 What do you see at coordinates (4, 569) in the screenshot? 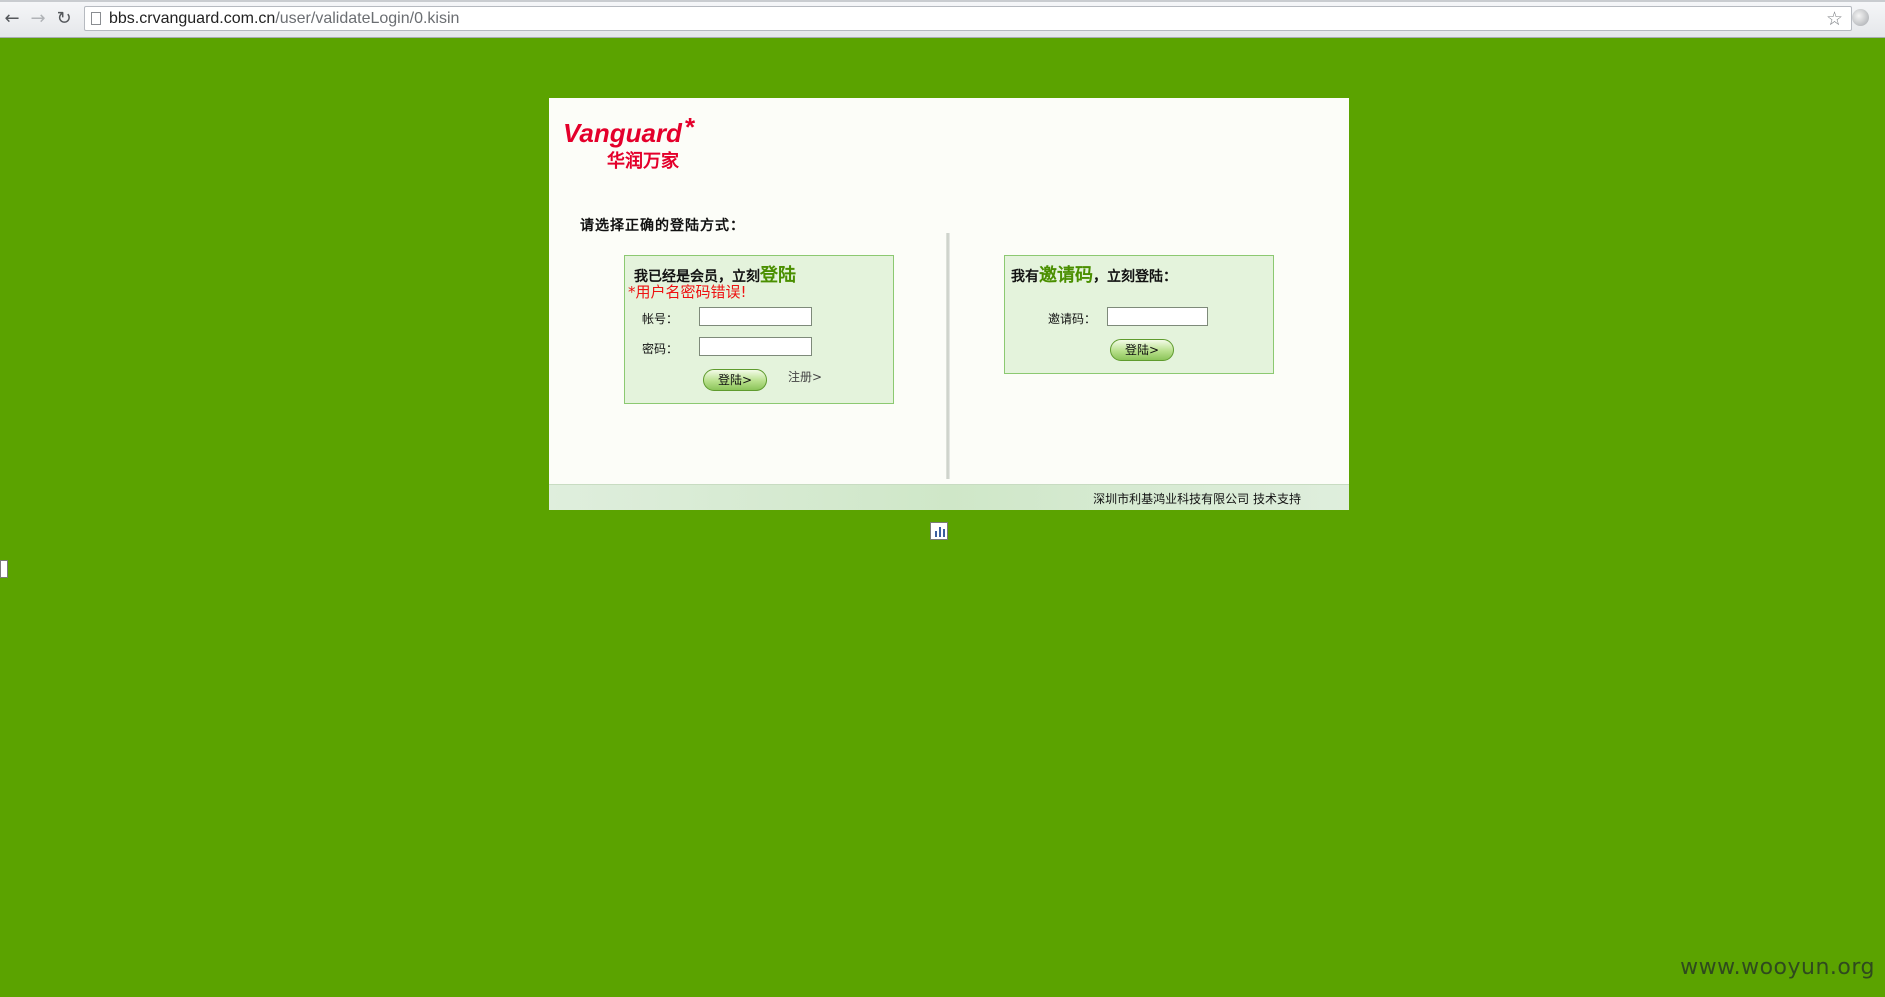
I see `side-widget-icon` at bounding box center [4, 569].